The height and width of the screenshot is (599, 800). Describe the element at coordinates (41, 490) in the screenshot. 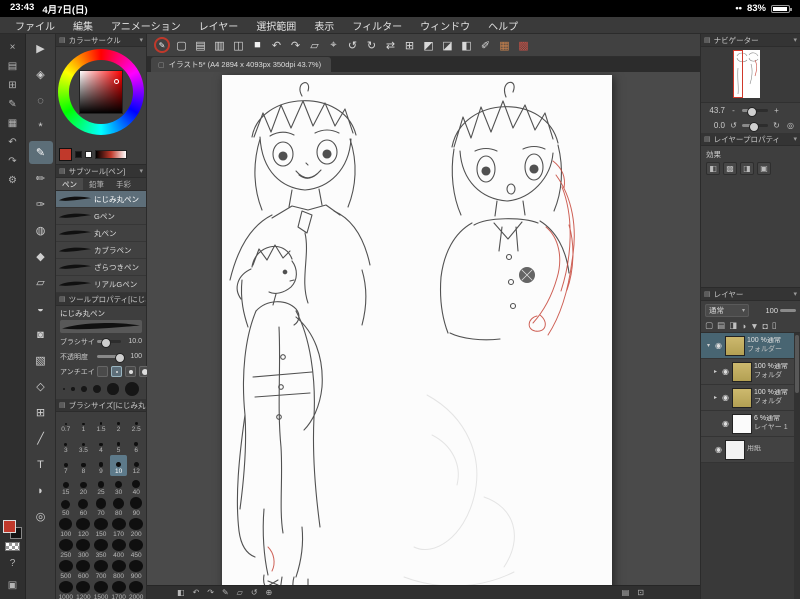

I see `balloon-tool: ◗` at that location.